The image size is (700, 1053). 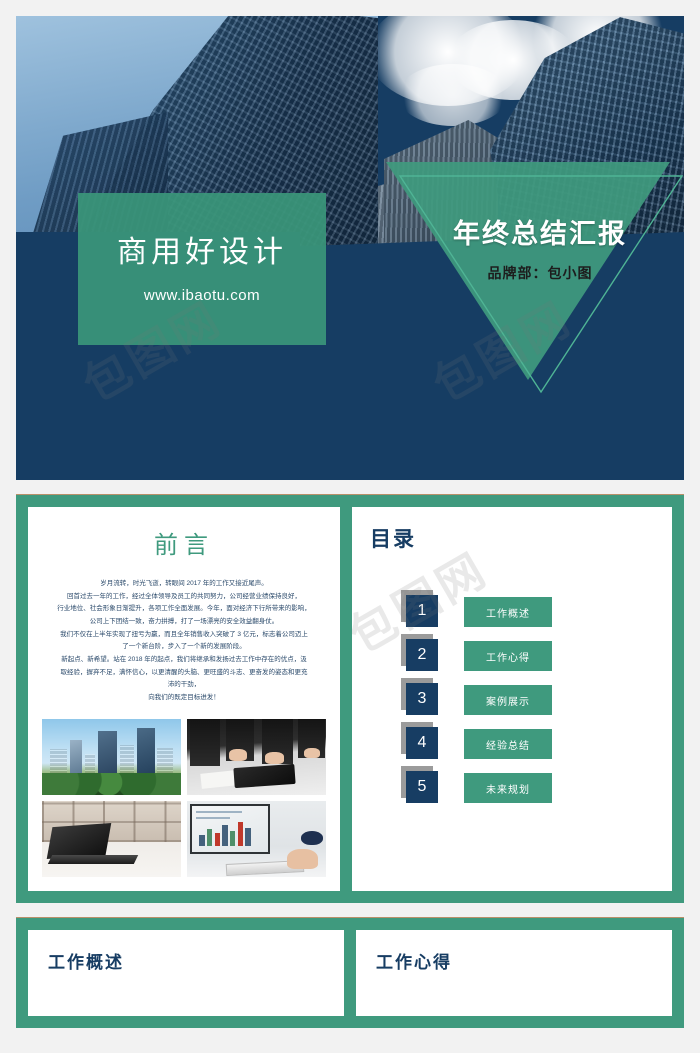 What do you see at coordinates (202, 252) in the screenshot?
I see `hero-title: 商用好设计` at bounding box center [202, 252].